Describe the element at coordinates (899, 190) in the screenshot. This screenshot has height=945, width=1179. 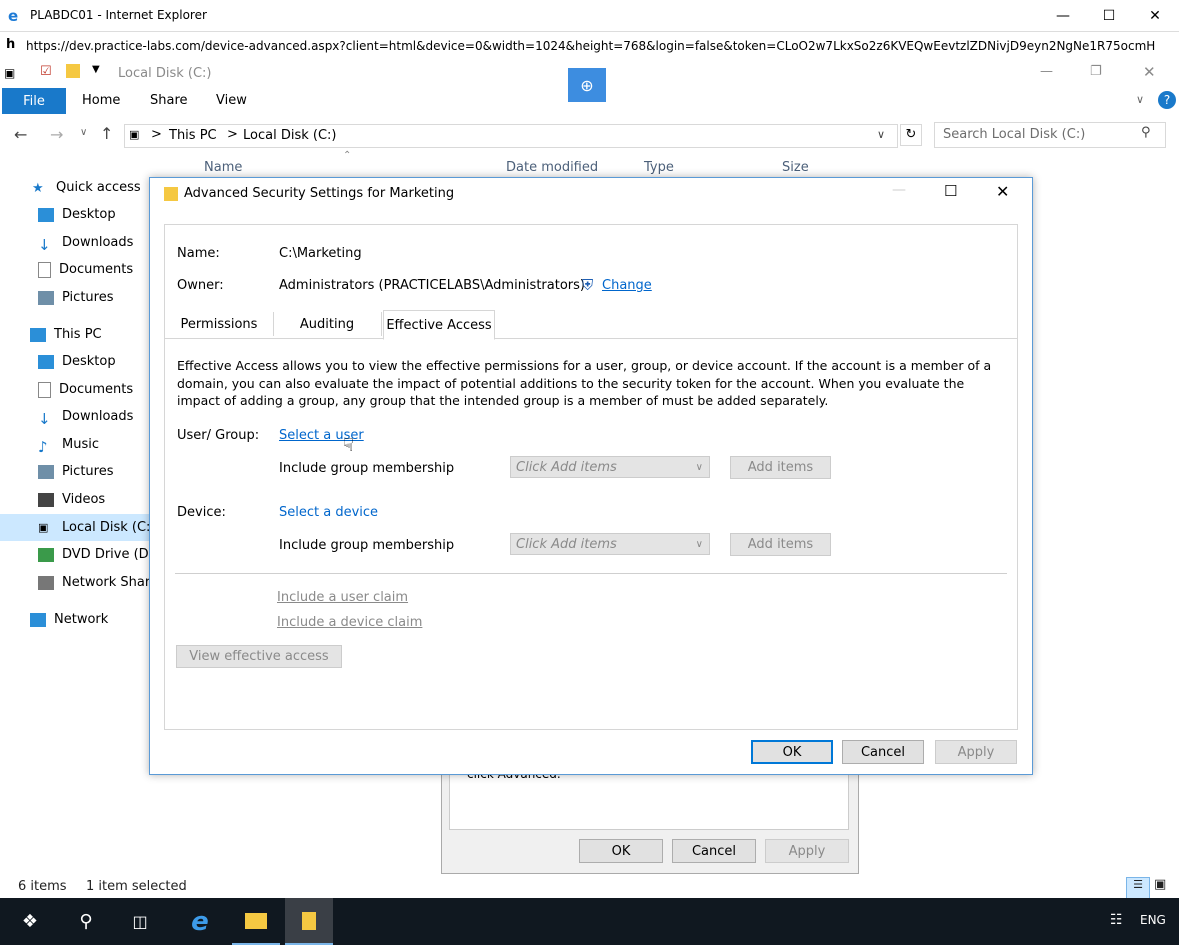
I see `dialog-minimize-button: —` at that location.